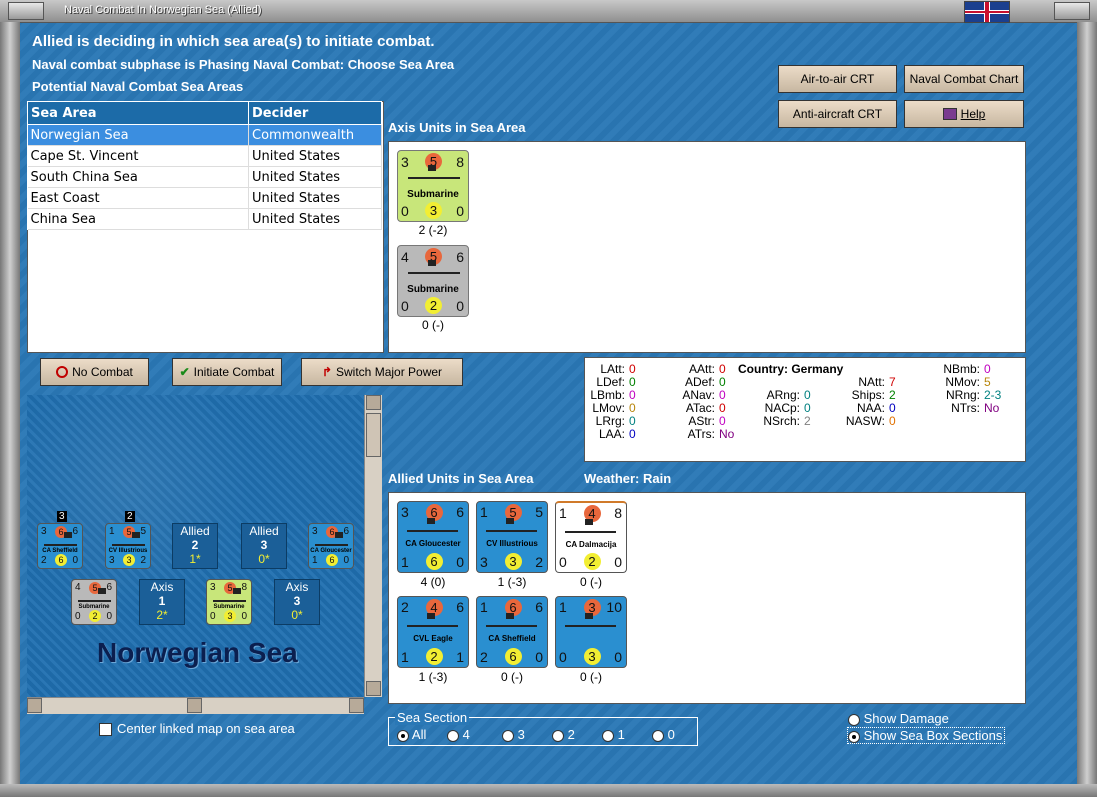 The width and height of the screenshot is (1097, 797). What do you see at coordinates (434, 172) in the screenshot?
I see `submarine-icon` at bounding box center [434, 172].